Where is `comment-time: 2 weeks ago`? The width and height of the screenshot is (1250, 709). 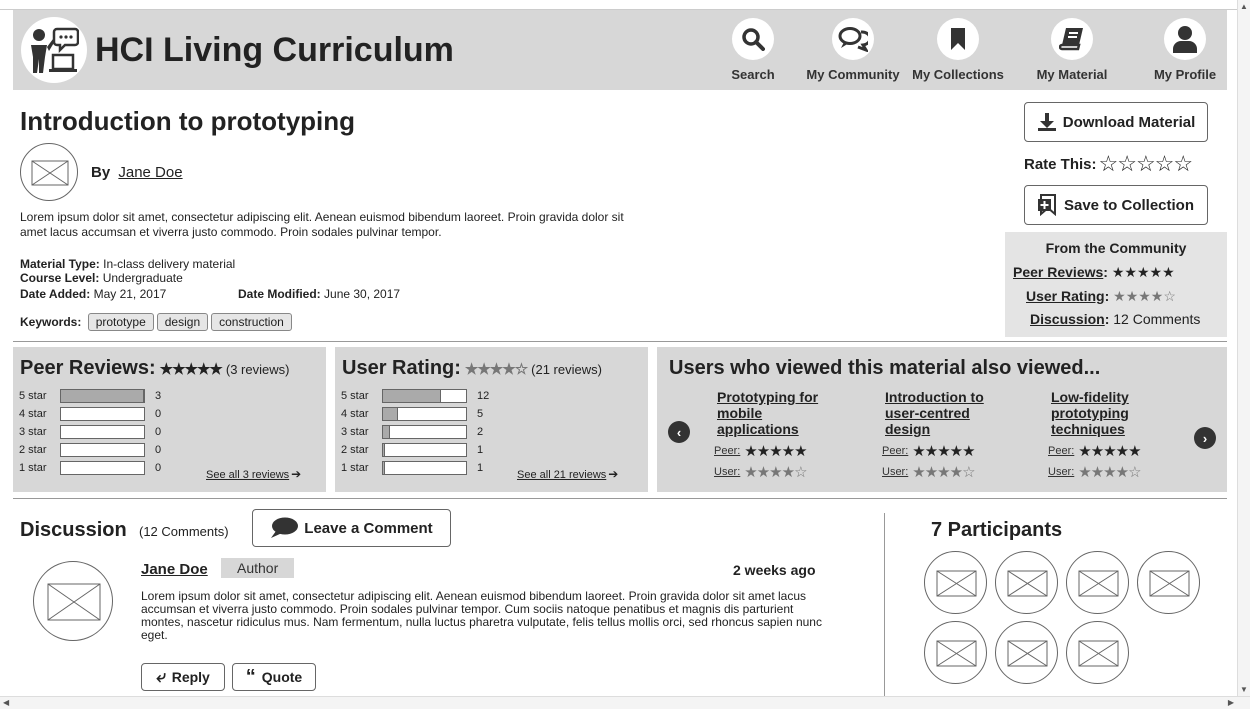 comment-time: 2 weeks ago is located at coordinates (774, 570).